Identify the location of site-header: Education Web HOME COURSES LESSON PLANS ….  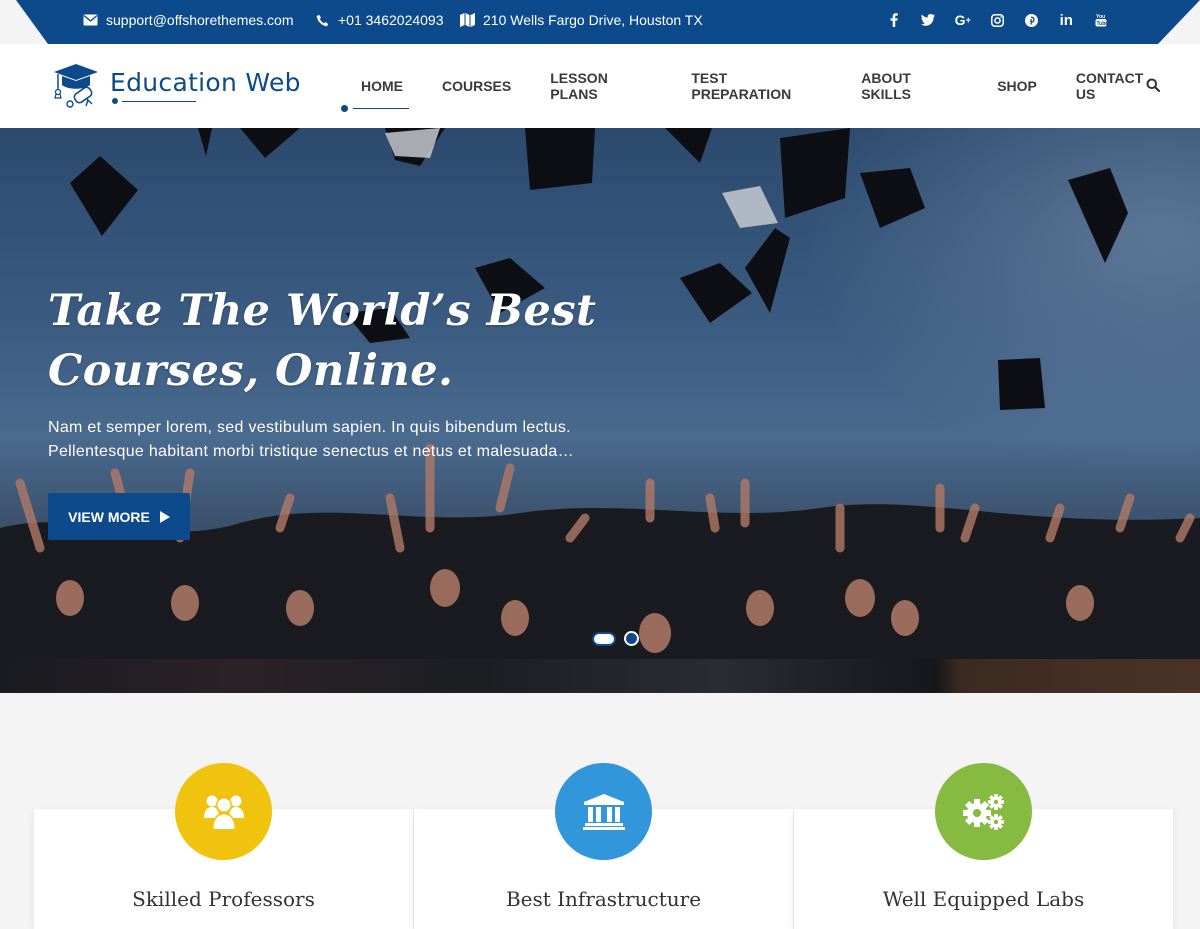
(600, 86).